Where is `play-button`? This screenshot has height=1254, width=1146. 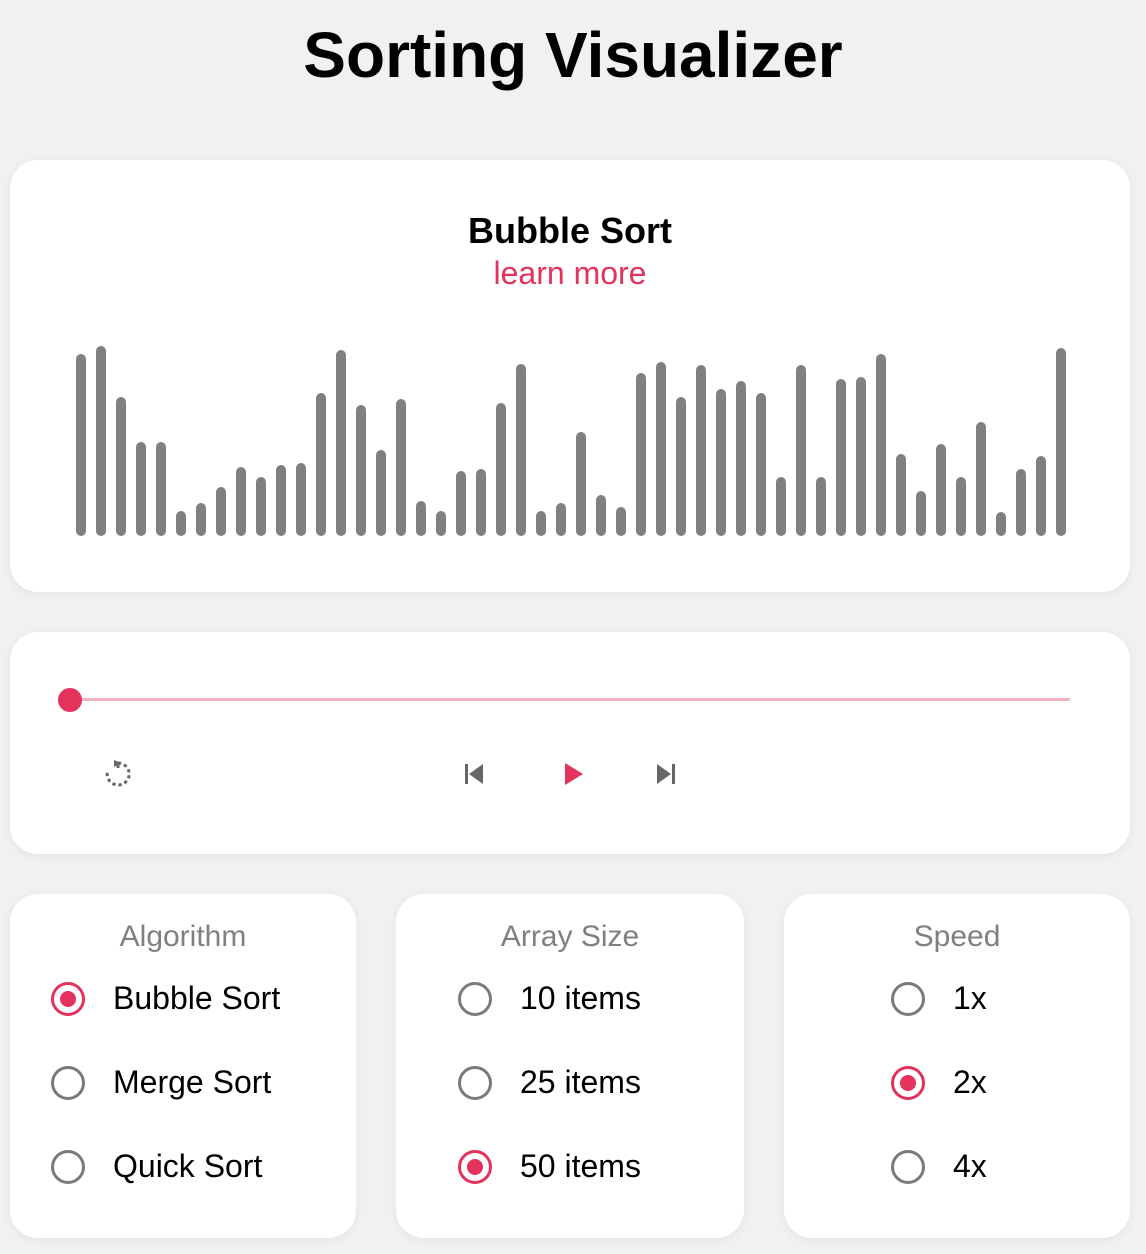
play-button is located at coordinates (572, 776).